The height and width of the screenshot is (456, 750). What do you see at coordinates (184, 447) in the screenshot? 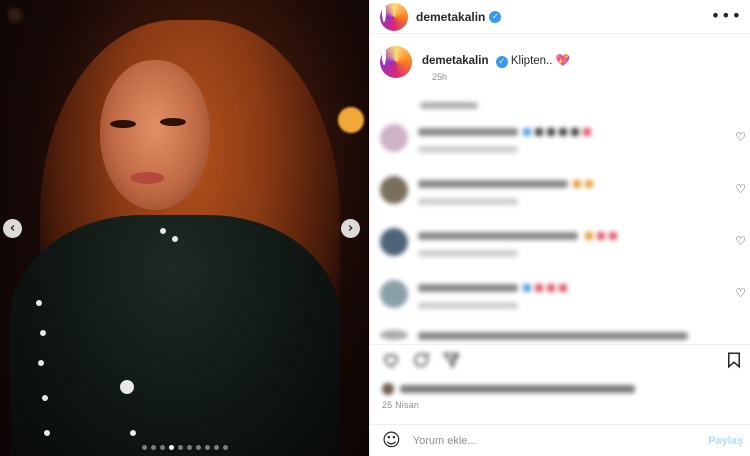
I see `carousel-indicator` at bounding box center [184, 447].